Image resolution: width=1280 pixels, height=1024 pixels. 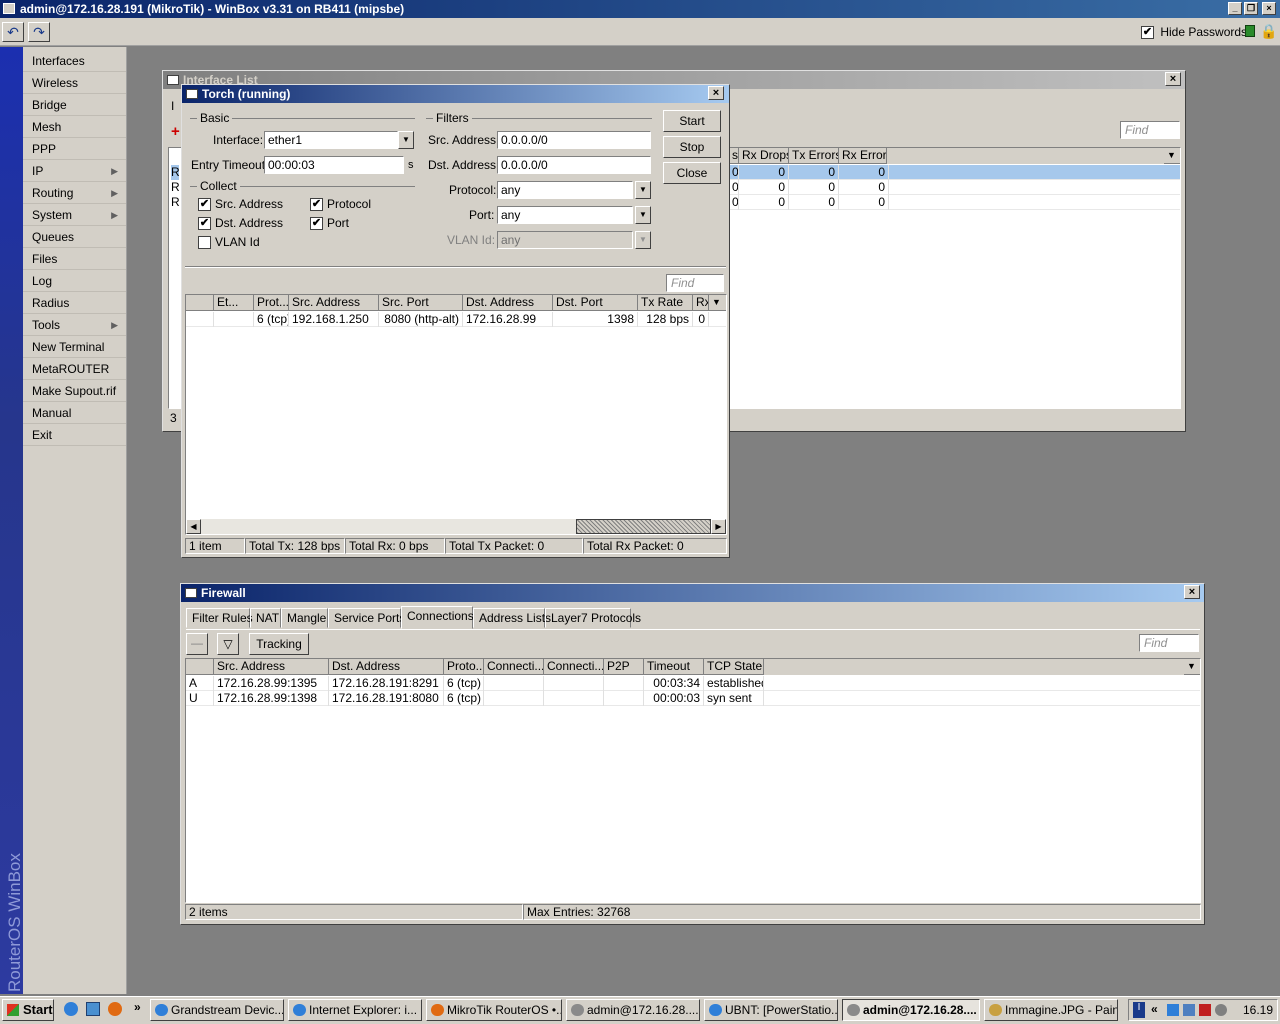 I want to click on torch-horizontal-scrollbar: ◀ ▶, so click(x=456, y=526).